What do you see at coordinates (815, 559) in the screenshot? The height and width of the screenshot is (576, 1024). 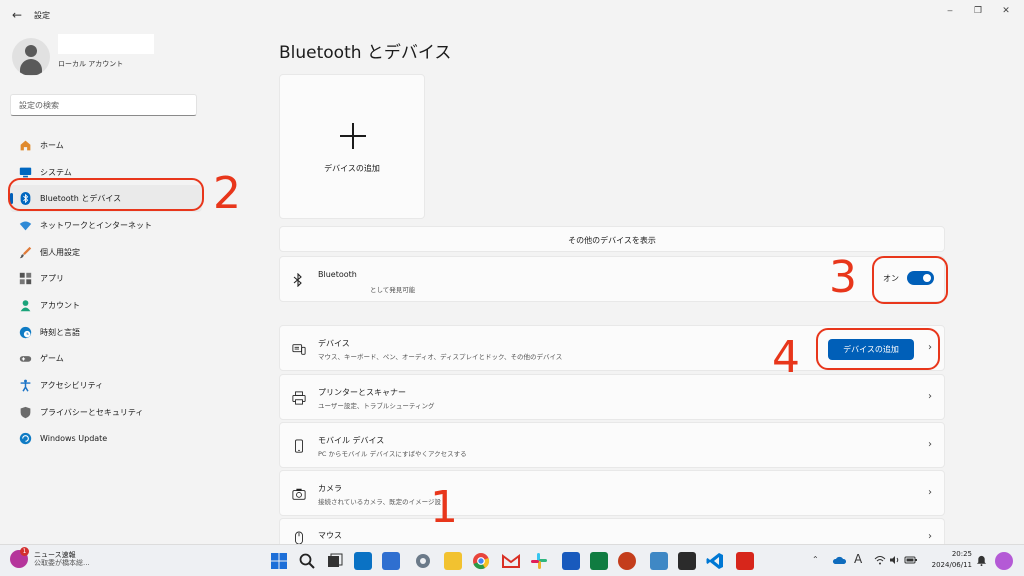 I see `tray-overflow-icon: ⌃` at bounding box center [815, 559].